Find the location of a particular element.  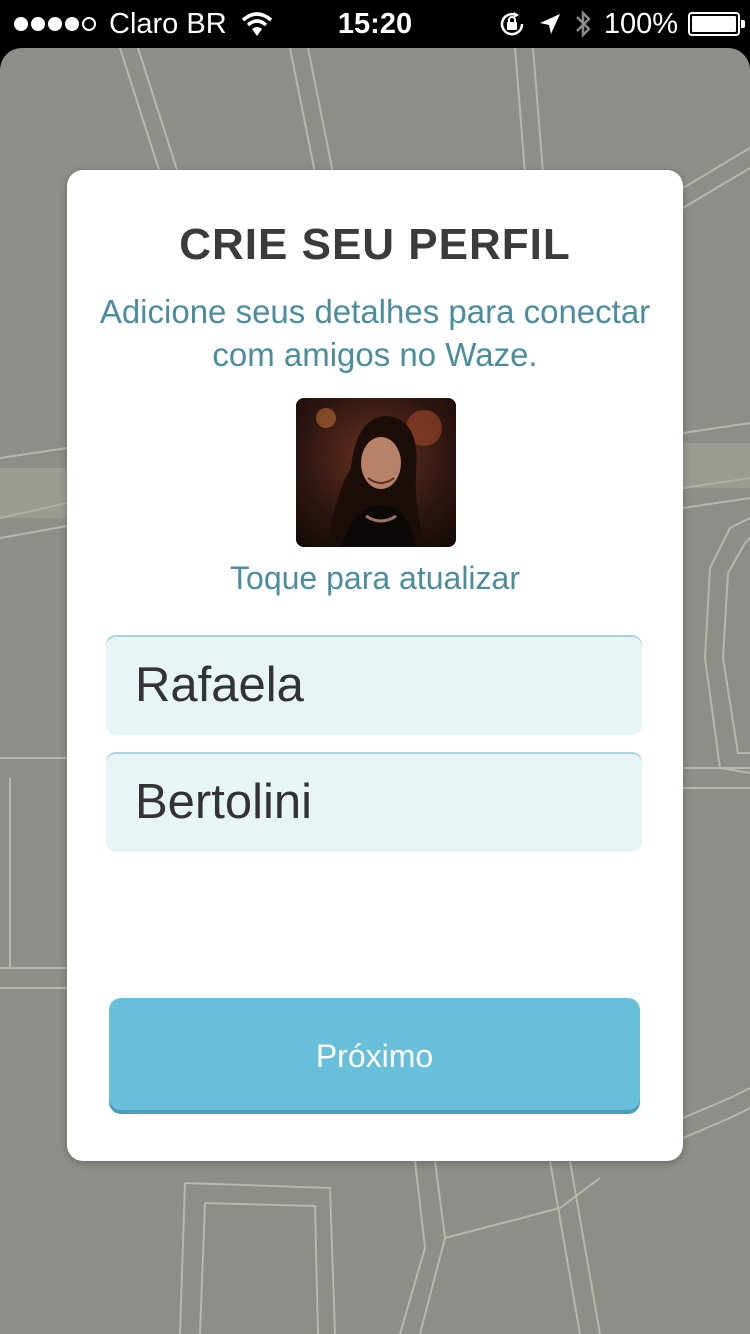

tap-to-update-label: Toque para atualizar is located at coordinates (375, 578).